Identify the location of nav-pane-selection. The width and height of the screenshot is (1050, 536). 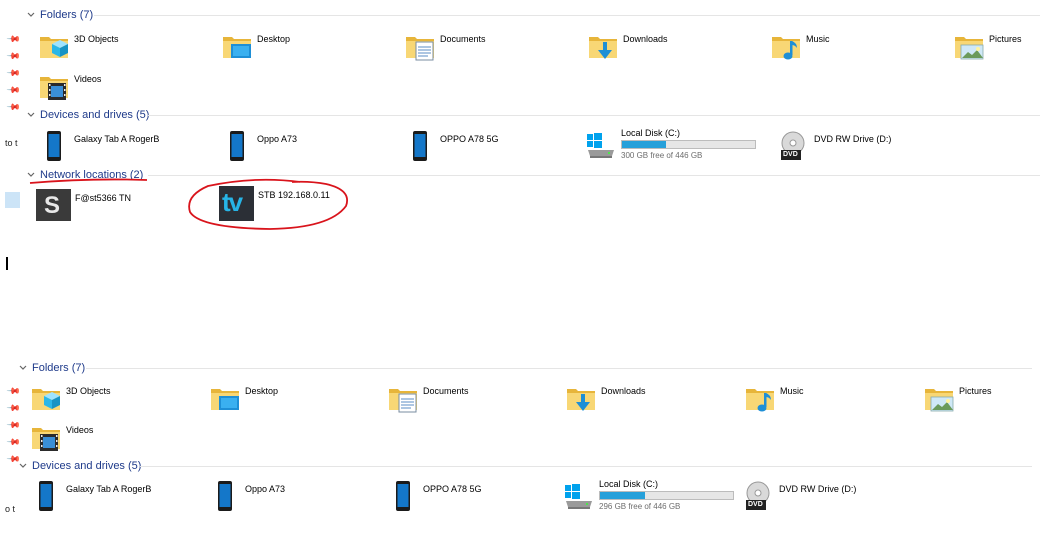
(12, 200).